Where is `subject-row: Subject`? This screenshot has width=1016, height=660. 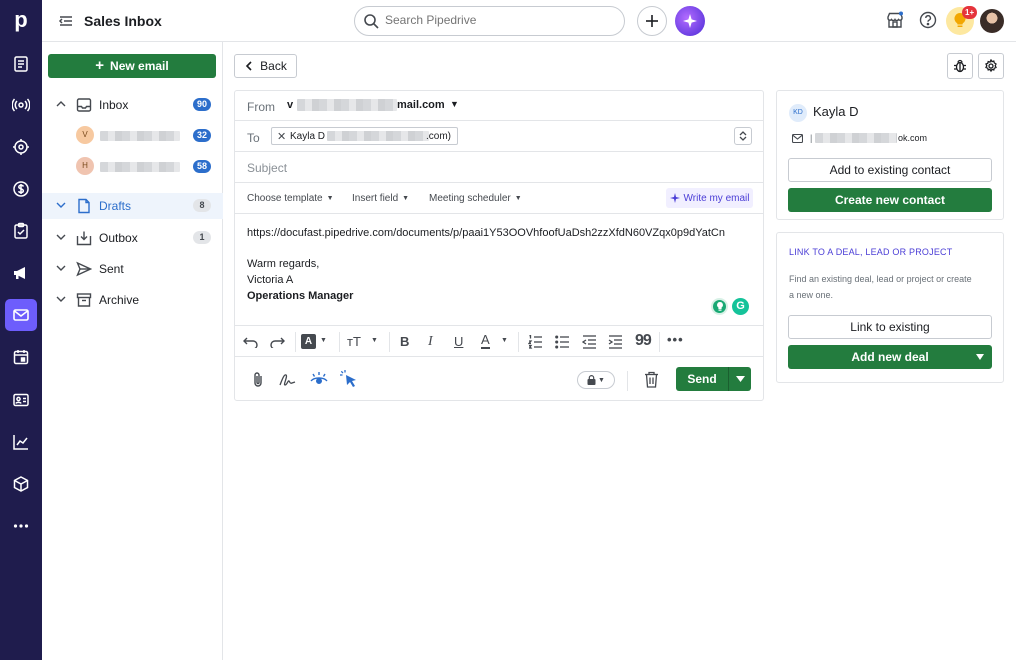
subject-row: Subject is located at coordinates (499, 167).